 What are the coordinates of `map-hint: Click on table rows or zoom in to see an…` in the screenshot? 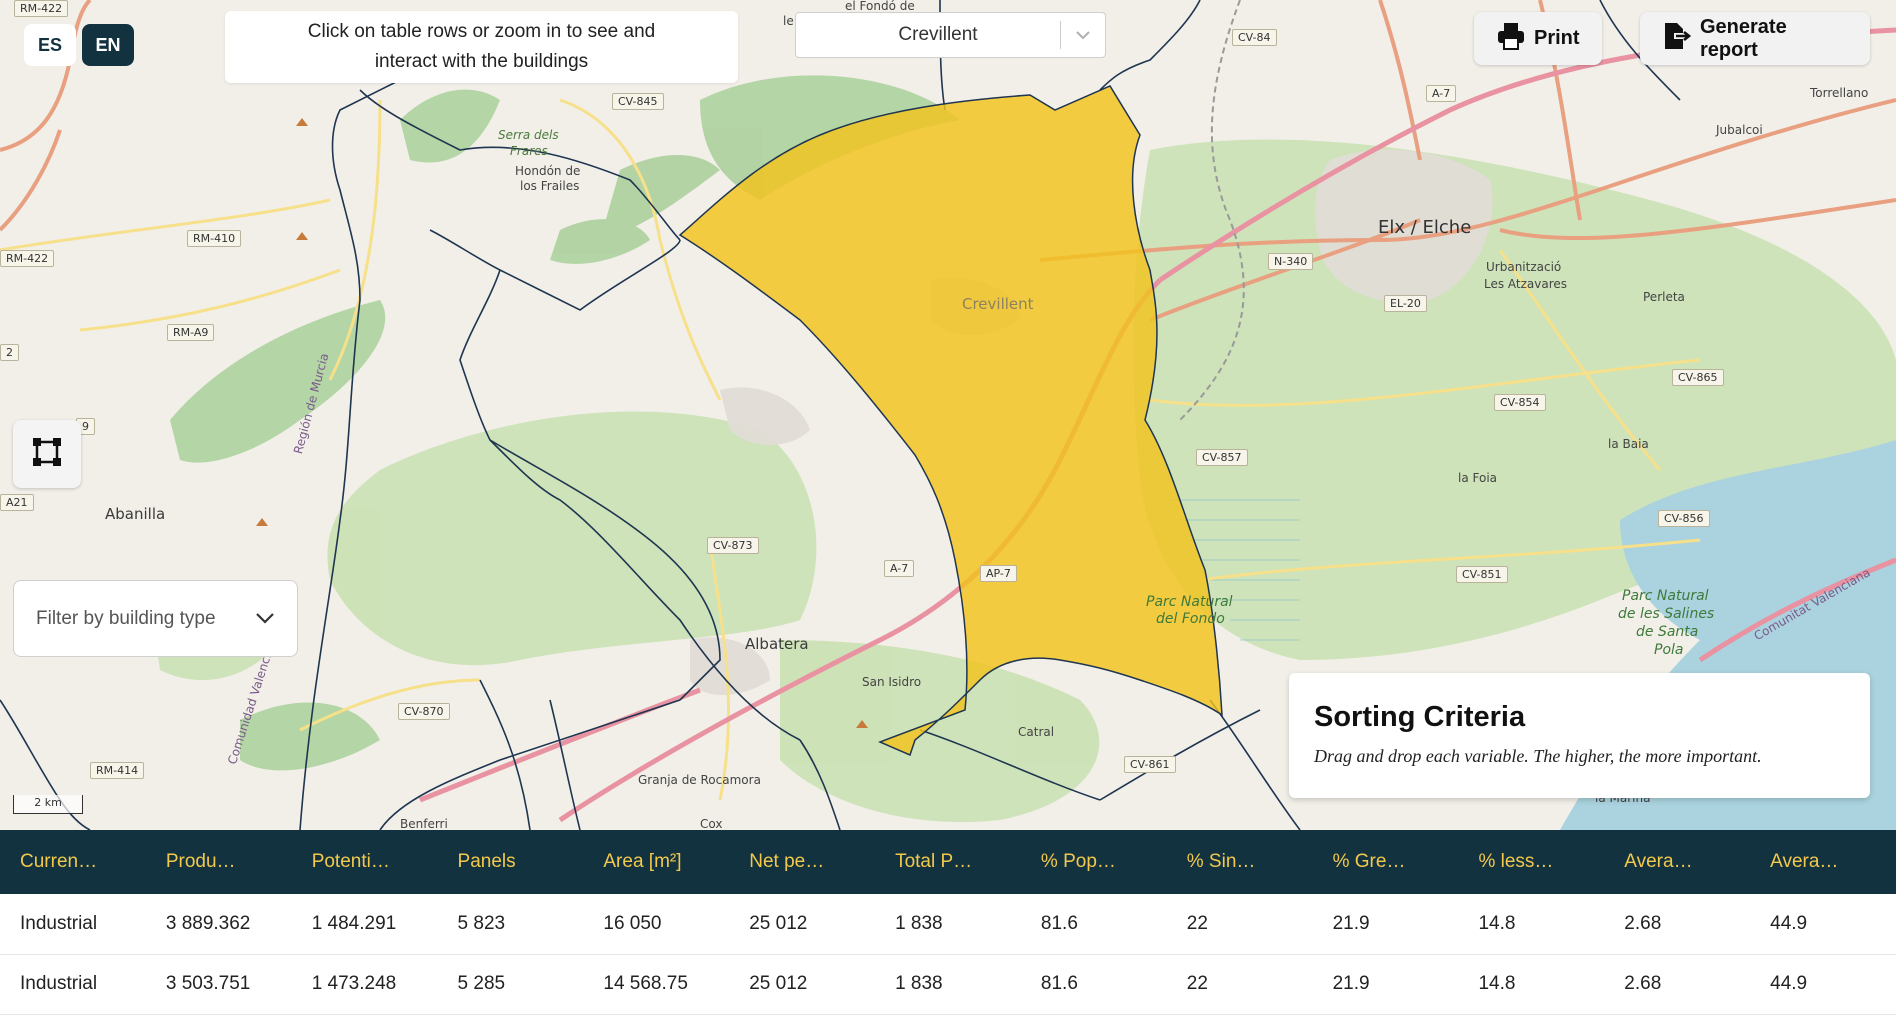 It's located at (481, 47).